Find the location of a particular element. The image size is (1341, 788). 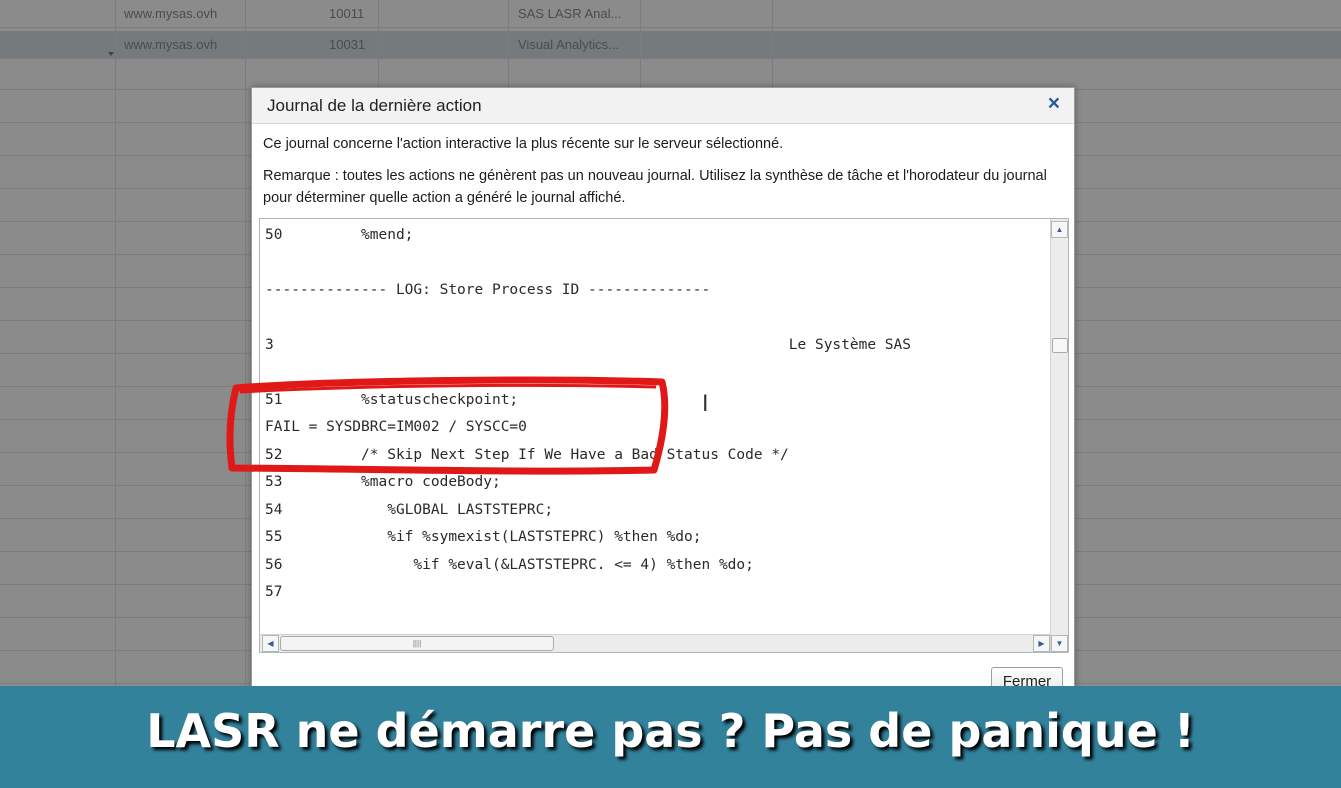

caption-text: LASR ne démarre pas ? Pas de panique ! is located at coordinates (670, 731).